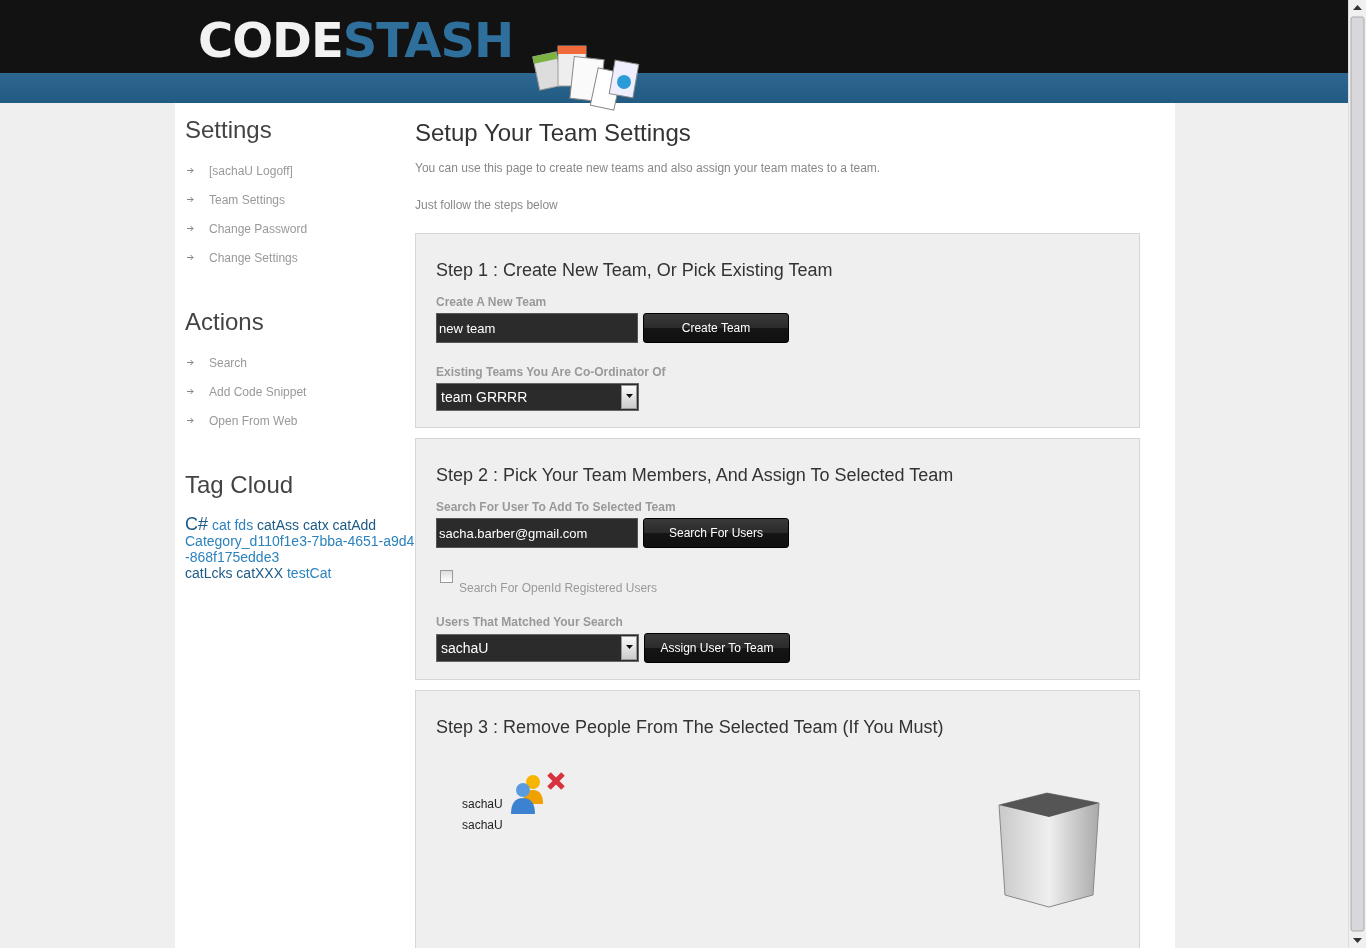 The width and height of the screenshot is (1366, 948). I want to click on input-field: new team, so click(537, 328).